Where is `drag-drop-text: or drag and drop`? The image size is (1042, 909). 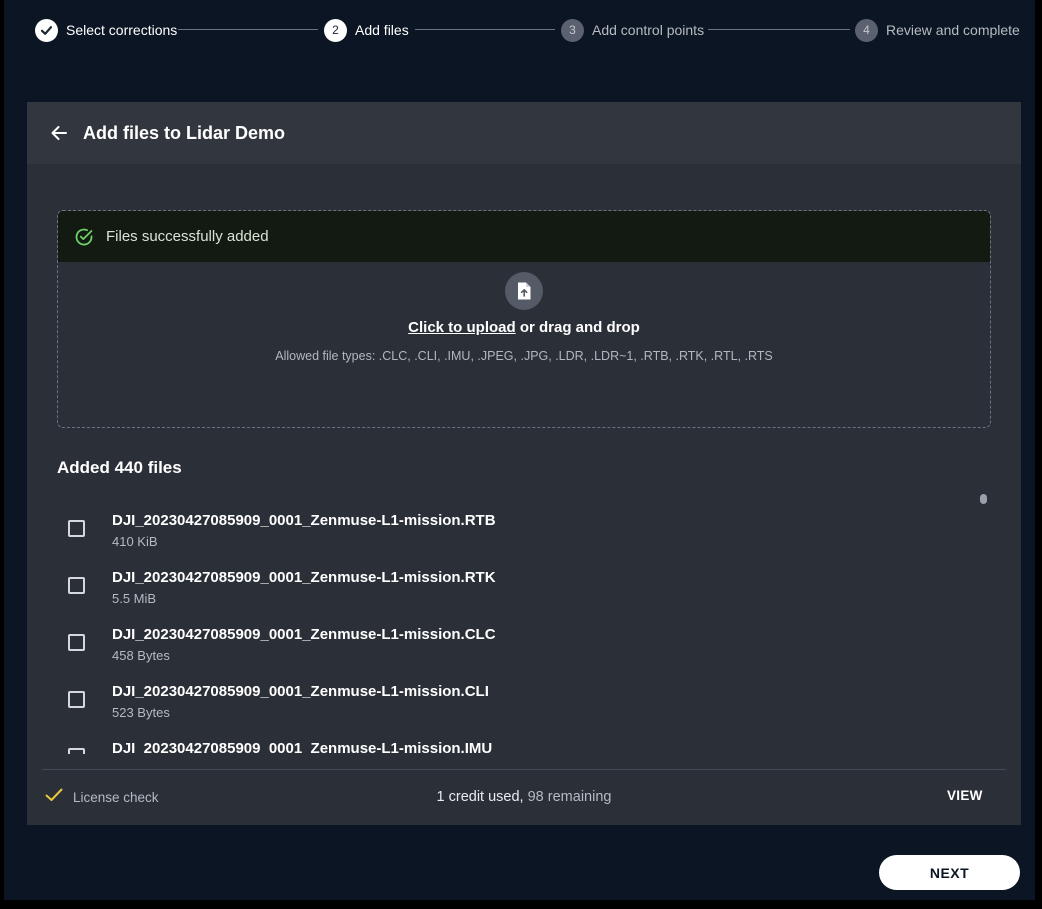 drag-drop-text: or drag and drop is located at coordinates (577, 327).